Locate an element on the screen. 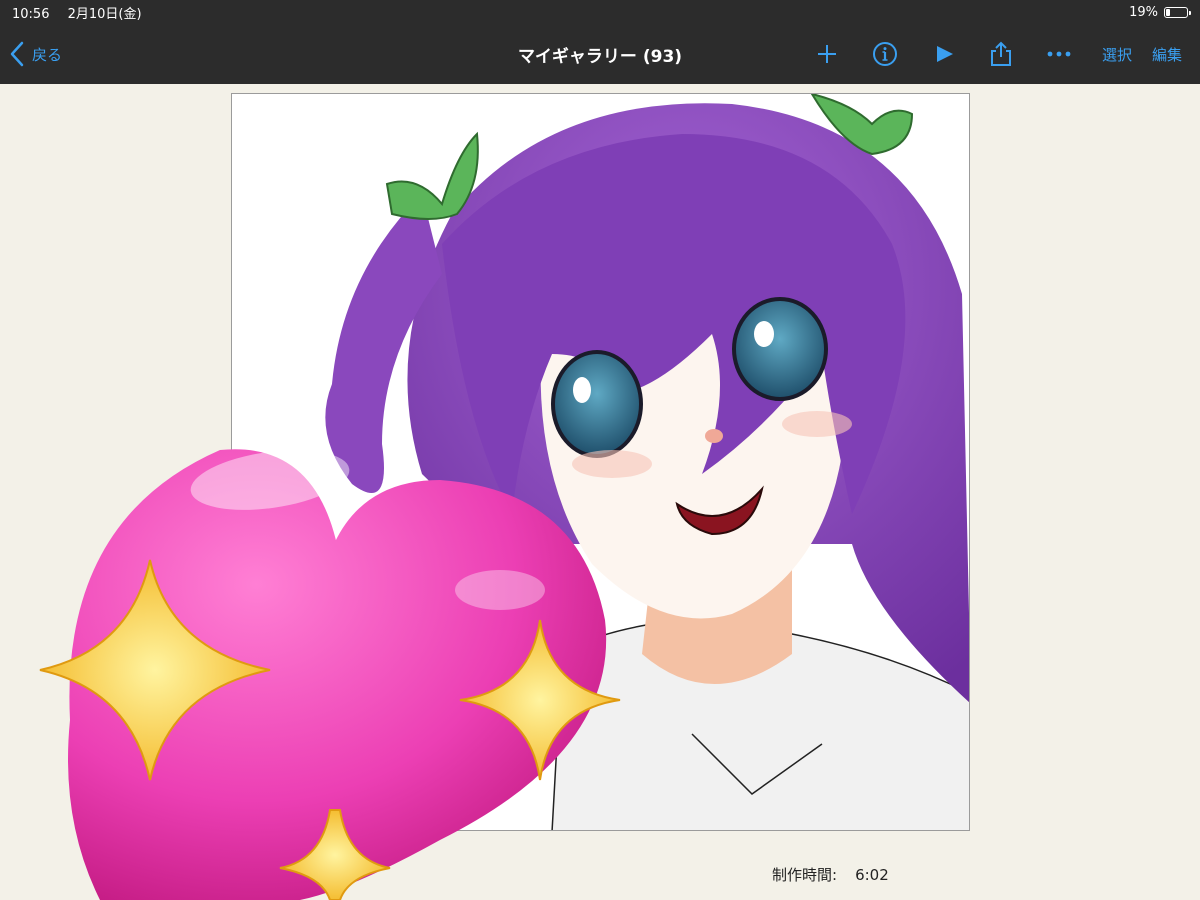 The height and width of the screenshot is (900, 1200). add-button is located at coordinates (827, 54).